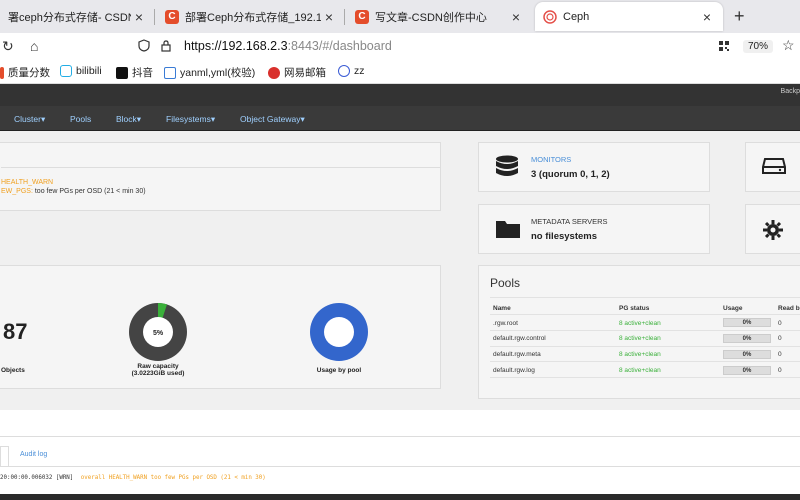  I want to click on monitors-card: MONITORS 3 (quorum 0, 1, 2), so click(594, 167).